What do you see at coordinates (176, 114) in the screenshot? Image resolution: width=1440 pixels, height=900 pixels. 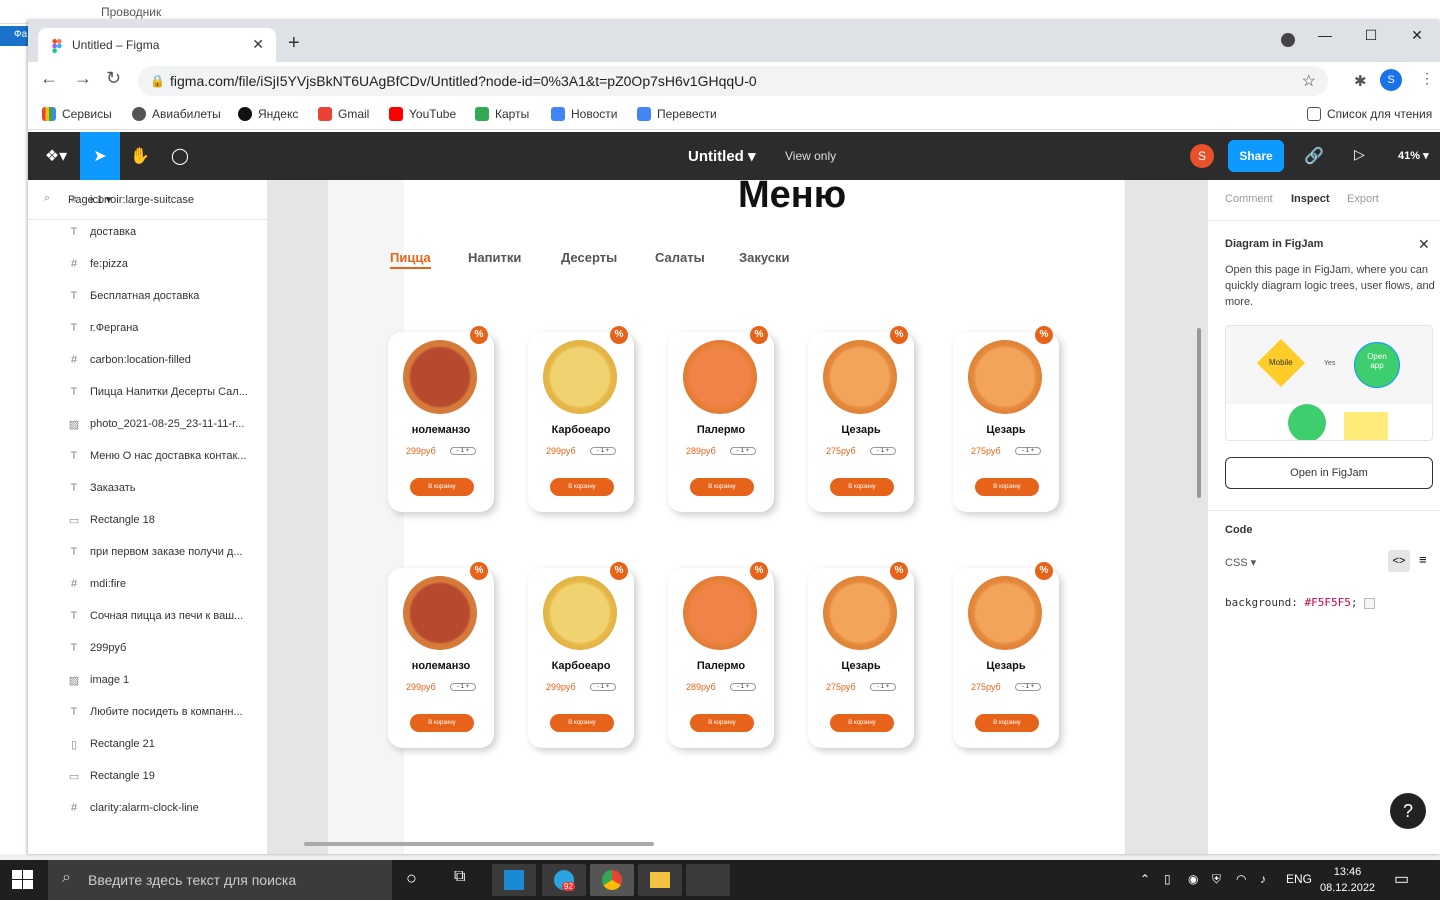 I see `bookmark-flights: Авиабилеты` at bounding box center [176, 114].